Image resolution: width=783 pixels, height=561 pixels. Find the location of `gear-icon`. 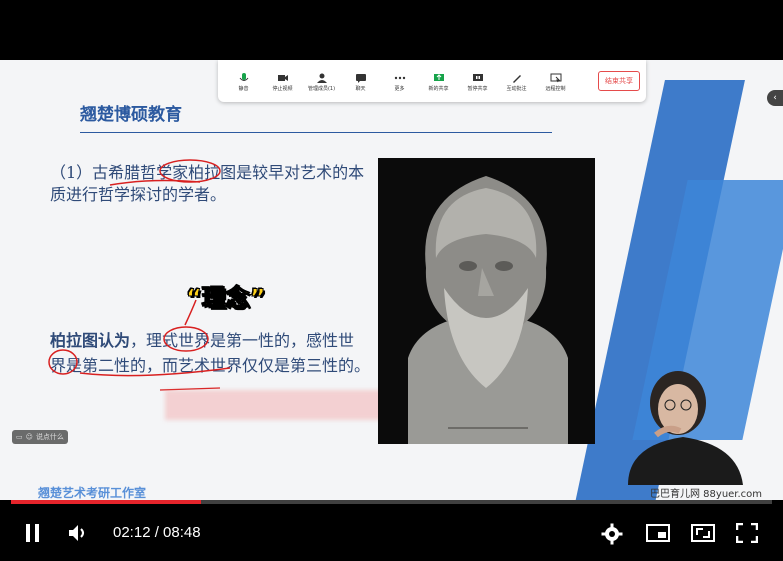

gear-icon is located at coordinates (612, 534).